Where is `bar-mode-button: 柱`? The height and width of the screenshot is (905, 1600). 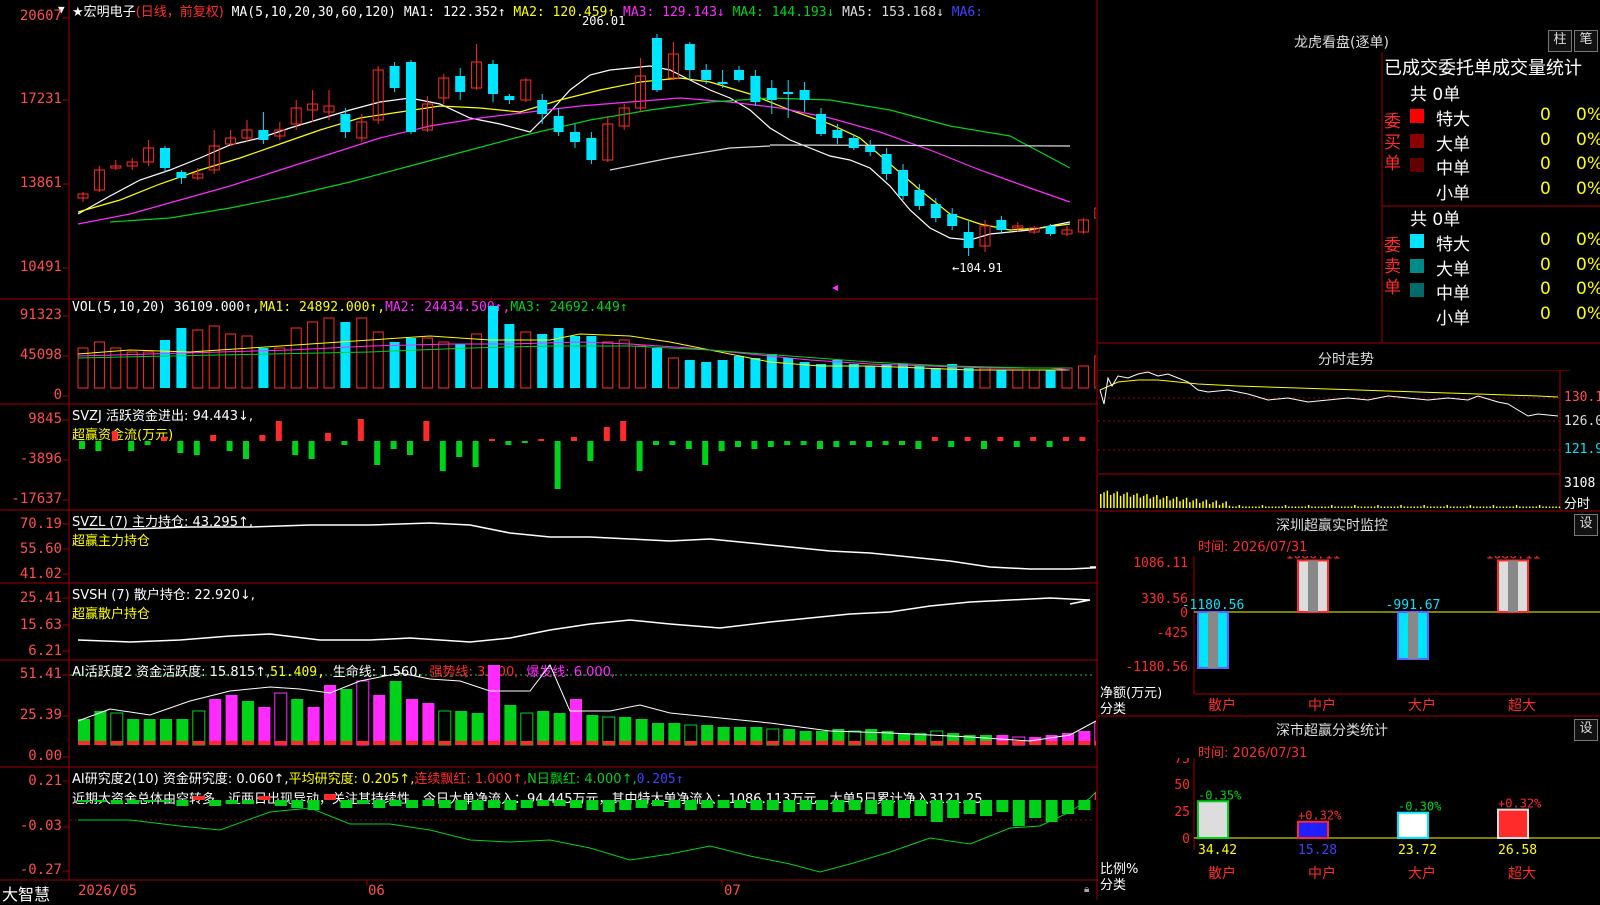 bar-mode-button: 柱 is located at coordinates (1560, 41).